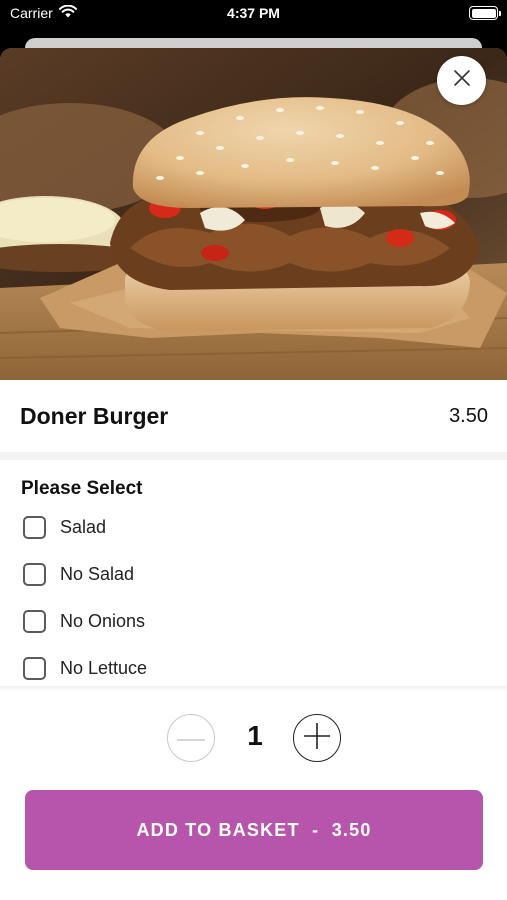 This screenshot has height=900, width=507. Describe the element at coordinates (253, 13) in the screenshot. I see `status-time: 4:37 PM` at that location.